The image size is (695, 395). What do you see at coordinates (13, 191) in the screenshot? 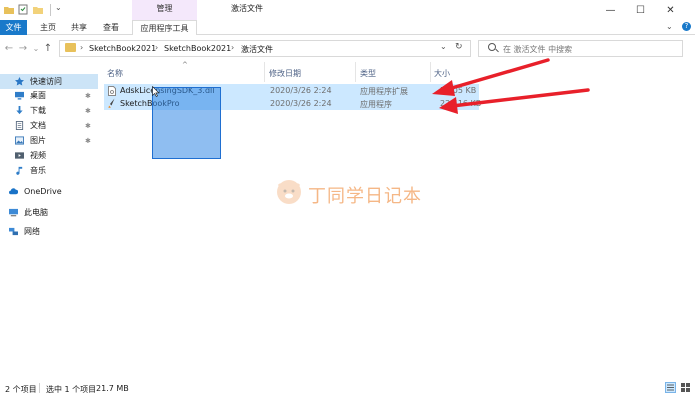
I see `cloud-icon` at bounding box center [13, 191].